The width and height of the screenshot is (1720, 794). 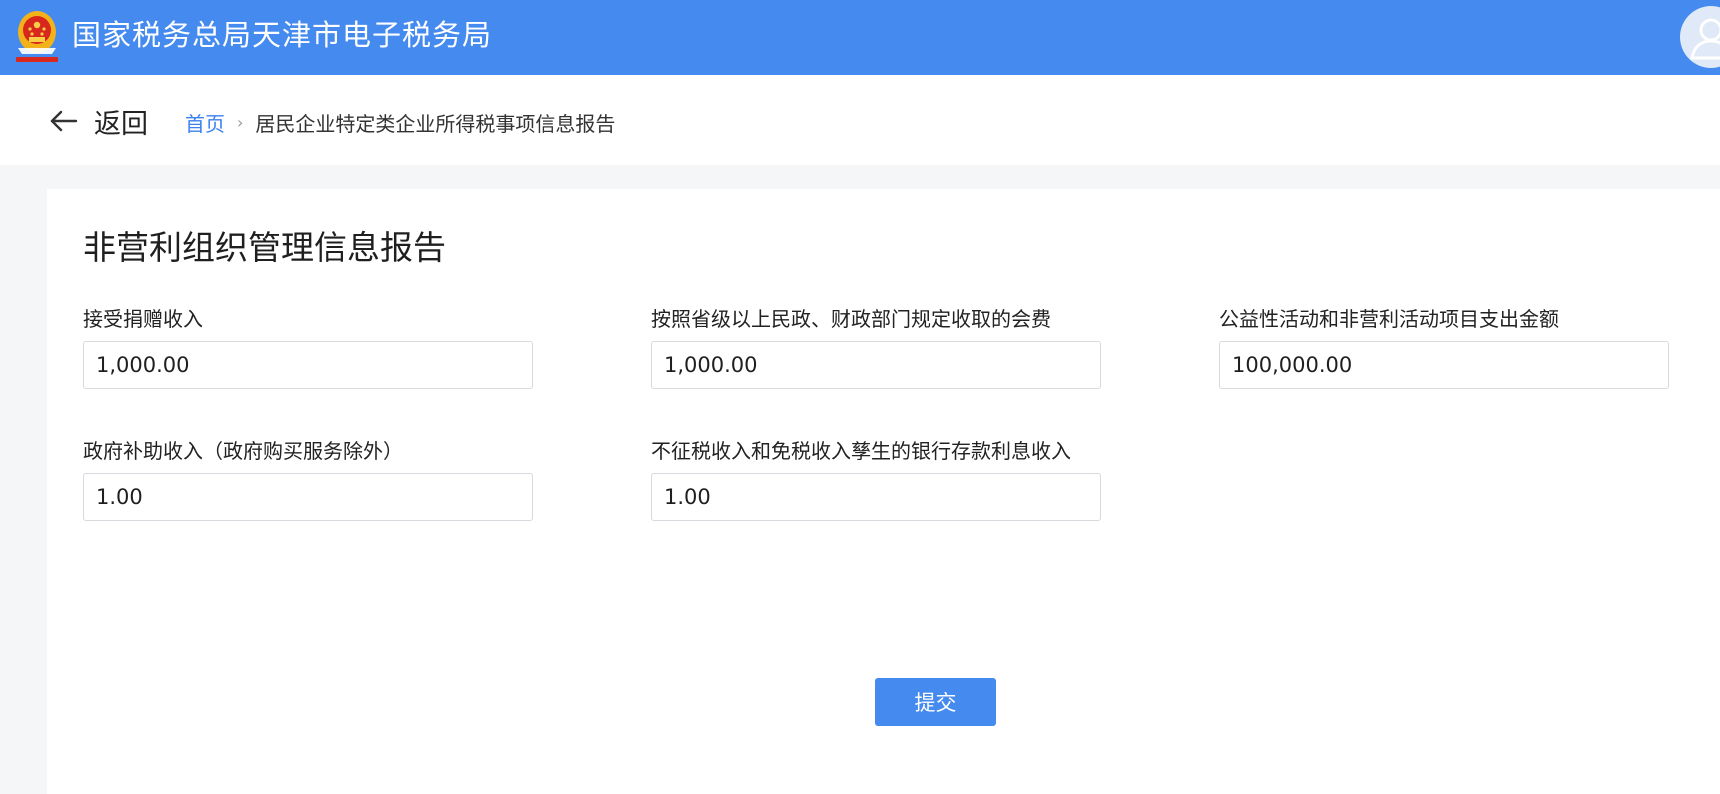 What do you see at coordinates (308, 497) in the screenshot?
I see `government-subsidy-input` at bounding box center [308, 497].